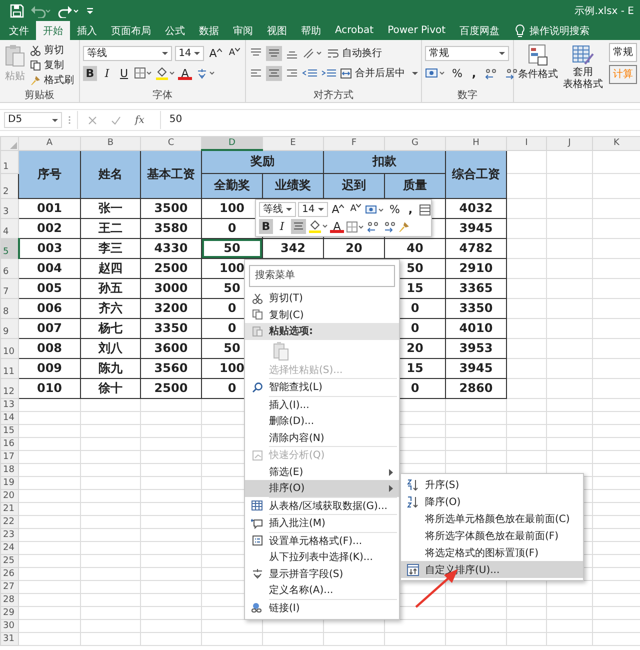 The width and height of the screenshot is (640, 650). What do you see at coordinates (313, 53) in the screenshot?
I see `orientation-icon` at bounding box center [313, 53].